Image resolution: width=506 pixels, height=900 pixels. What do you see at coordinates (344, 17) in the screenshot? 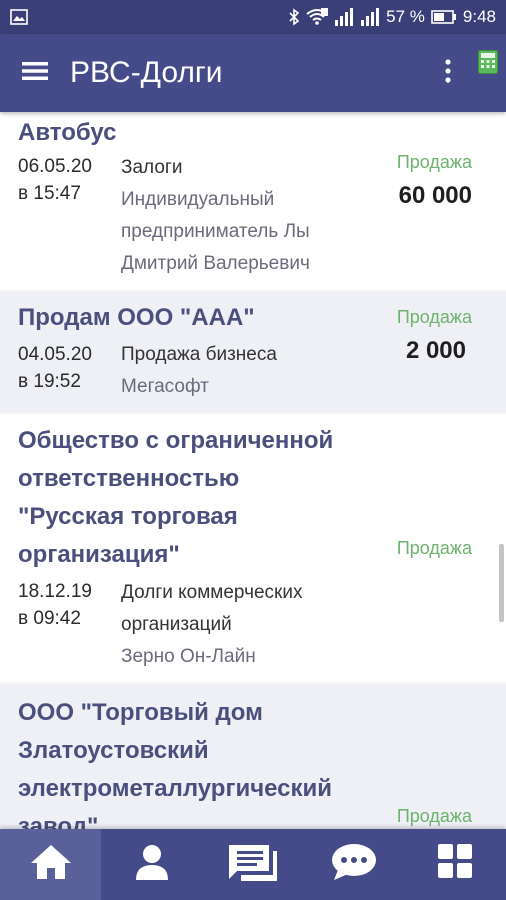
I see `signal-icon` at bounding box center [344, 17].